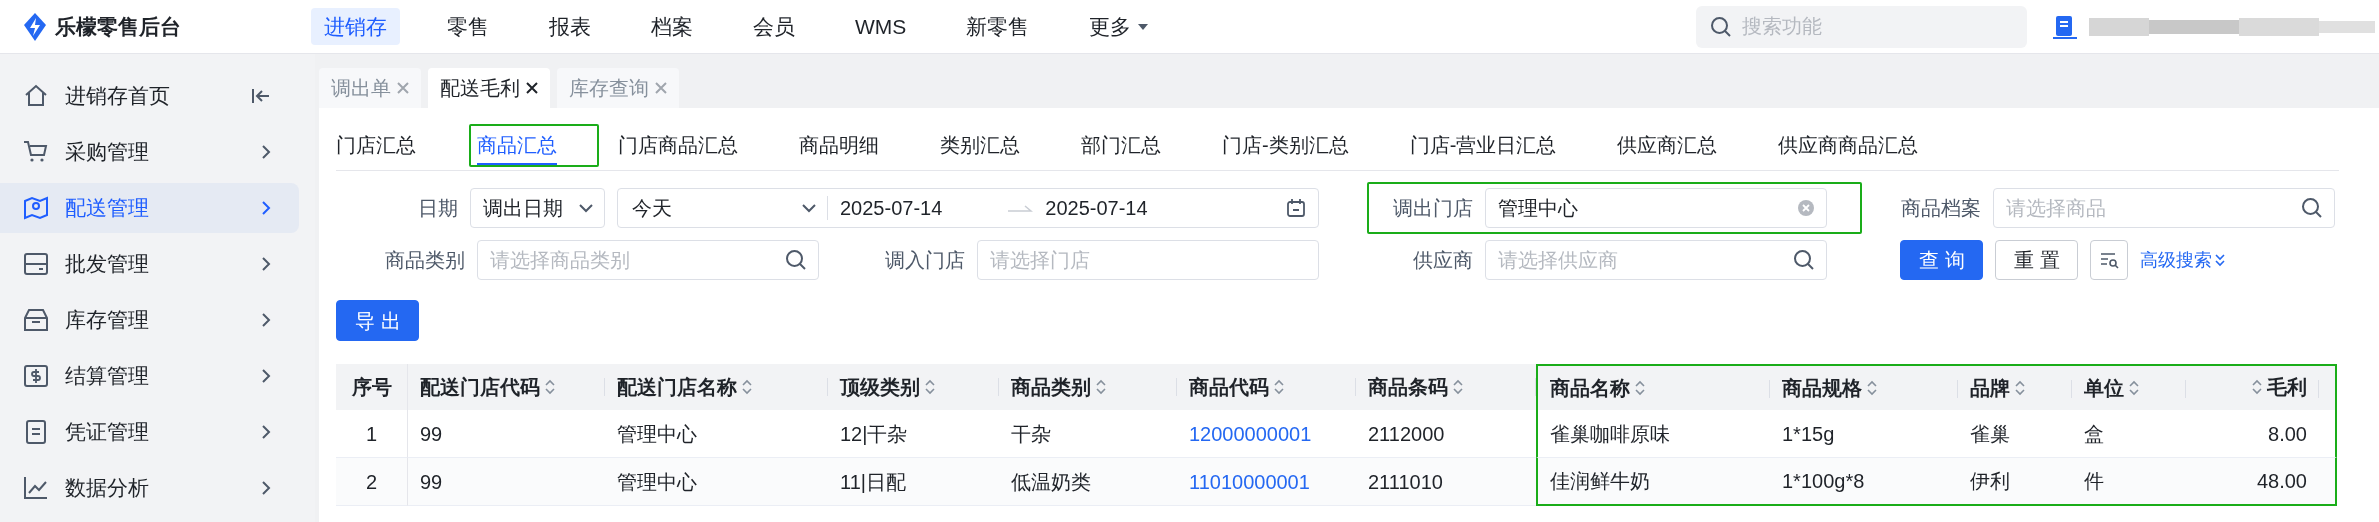 The image size is (2379, 522). I want to click on nav-tab: 档案, so click(672, 26).